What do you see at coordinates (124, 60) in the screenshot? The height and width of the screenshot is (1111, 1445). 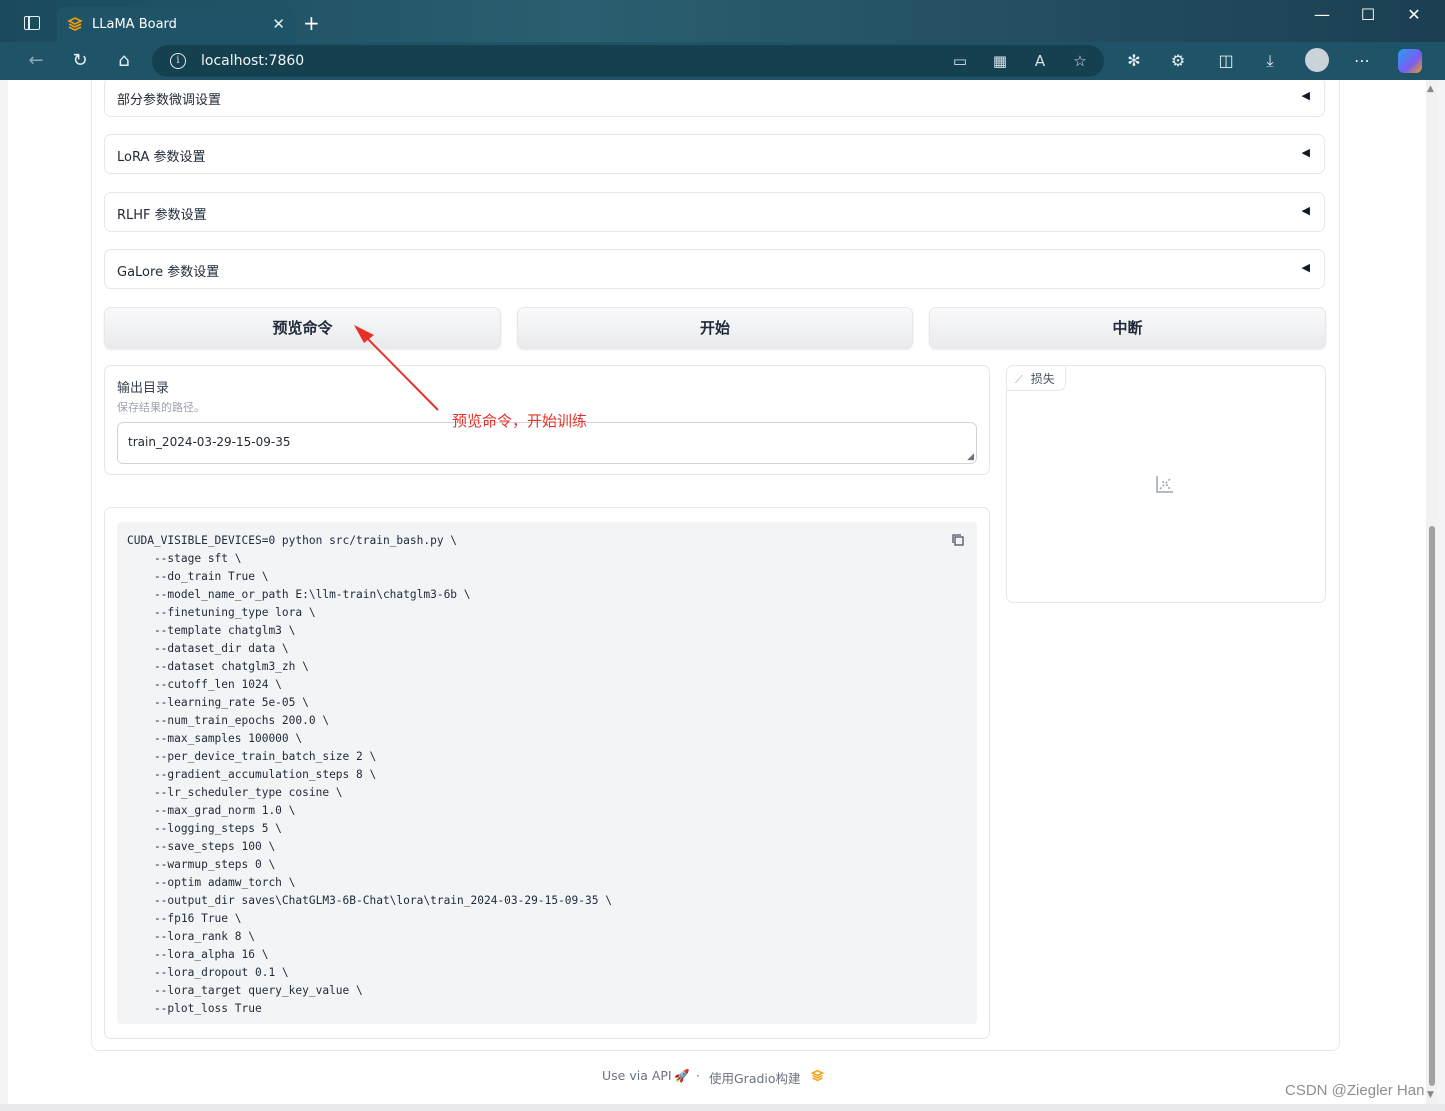 I see `home-icon: ⌂` at bounding box center [124, 60].